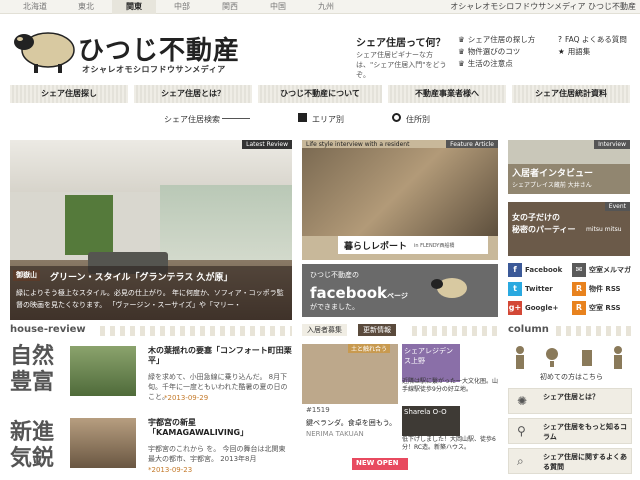  Describe the element at coordinates (217, 454) in the screenshot. I see `review-desc-2: 宇都宮のこれから を。 今回の舞台は北関東最大の都市、宇都宮。 2013年8月` at that location.